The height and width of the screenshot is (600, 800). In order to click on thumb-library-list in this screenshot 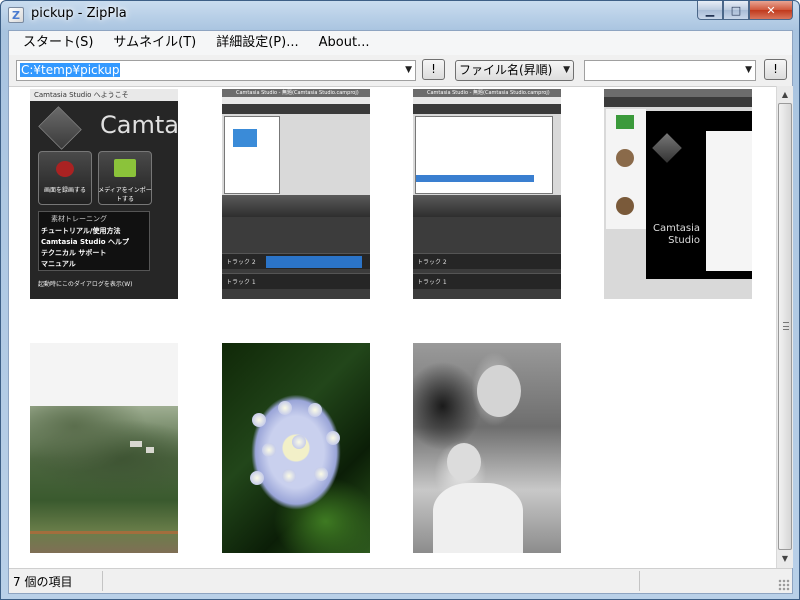, I will do `click(484, 155)`.